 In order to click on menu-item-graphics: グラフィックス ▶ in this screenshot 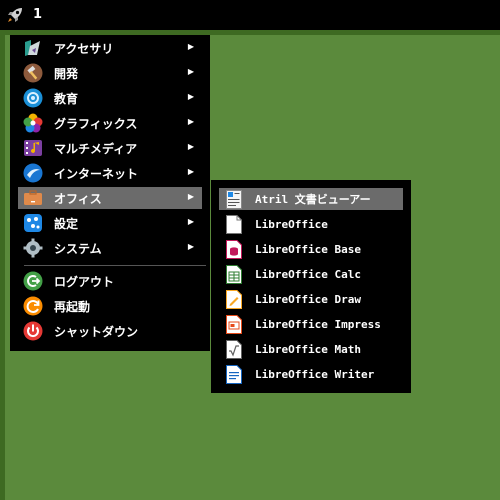, I will do `click(110, 123)`.